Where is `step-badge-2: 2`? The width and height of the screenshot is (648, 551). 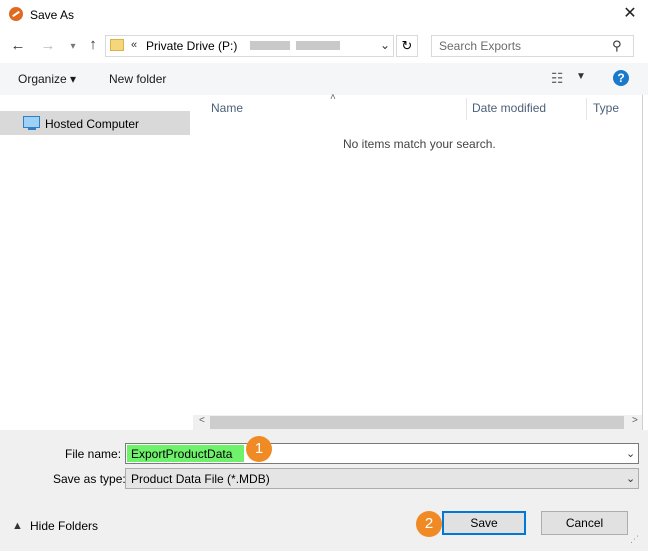 step-badge-2: 2 is located at coordinates (429, 524).